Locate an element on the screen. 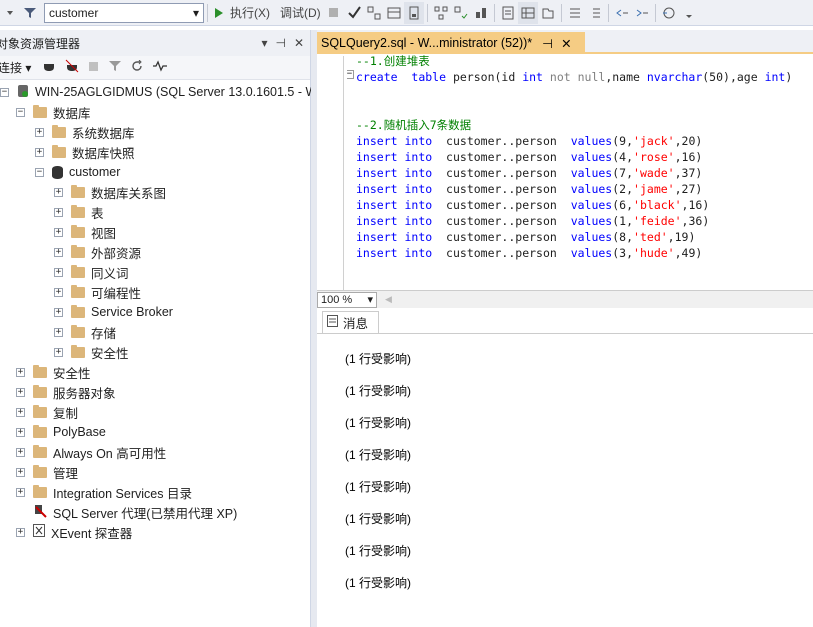 Image resolution: width=813 pixels, height=627 pixels. tree-node-synonyms: + 同义词 is located at coordinates (91, 272).